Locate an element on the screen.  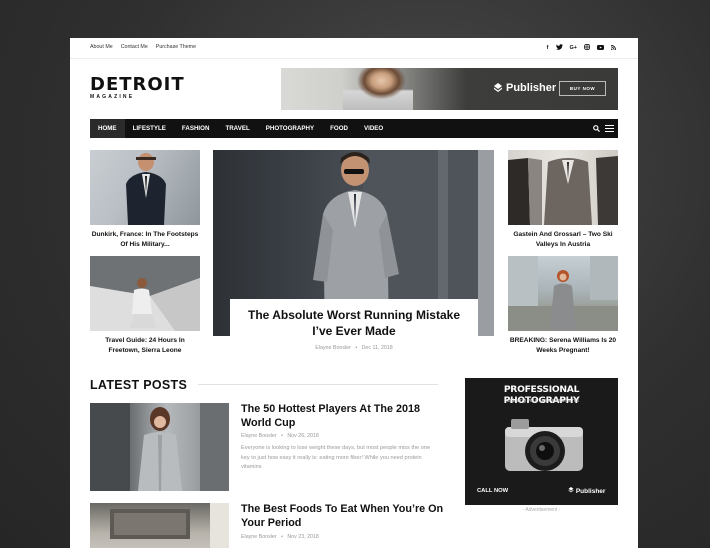
ad-call-now-button: CALL NOW is located at coordinates (492, 491).